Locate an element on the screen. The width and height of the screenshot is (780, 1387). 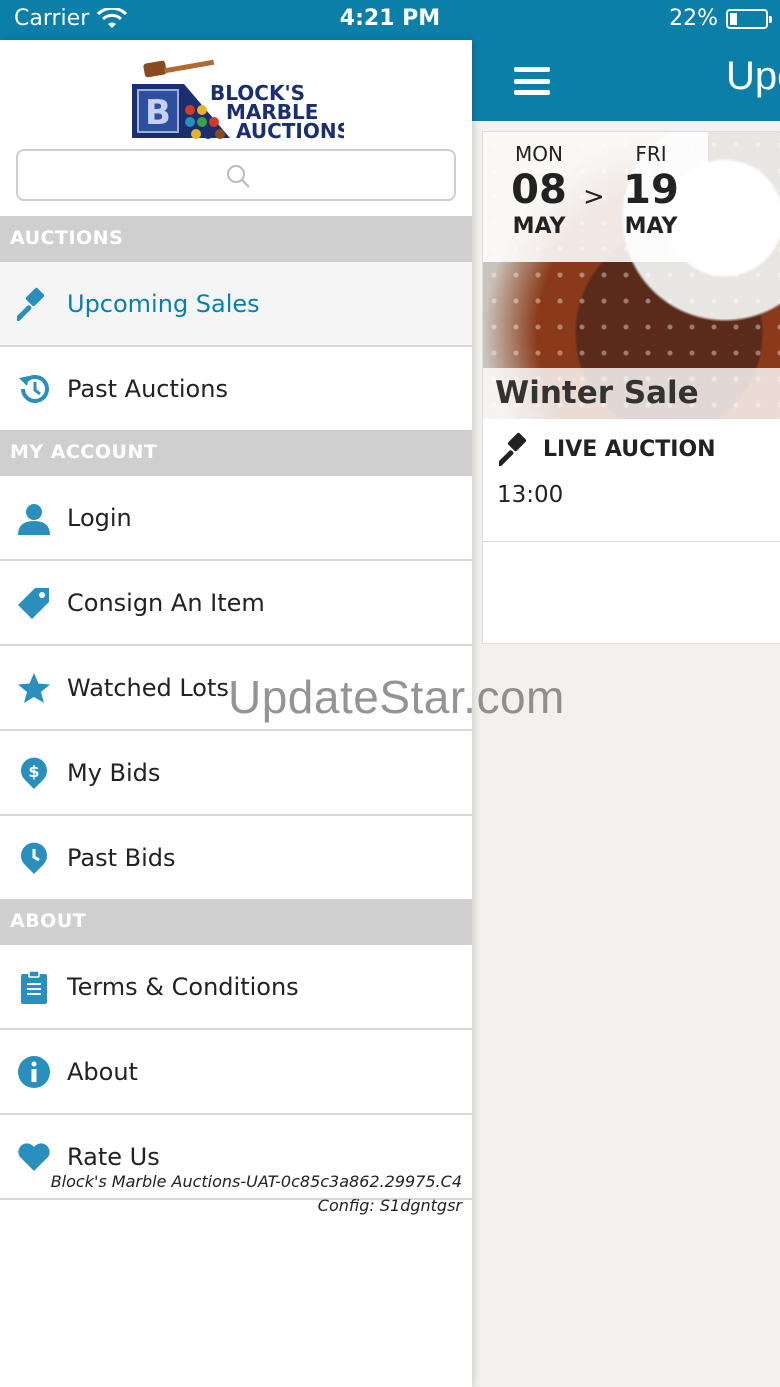
search-input is located at coordinates (236, 175).